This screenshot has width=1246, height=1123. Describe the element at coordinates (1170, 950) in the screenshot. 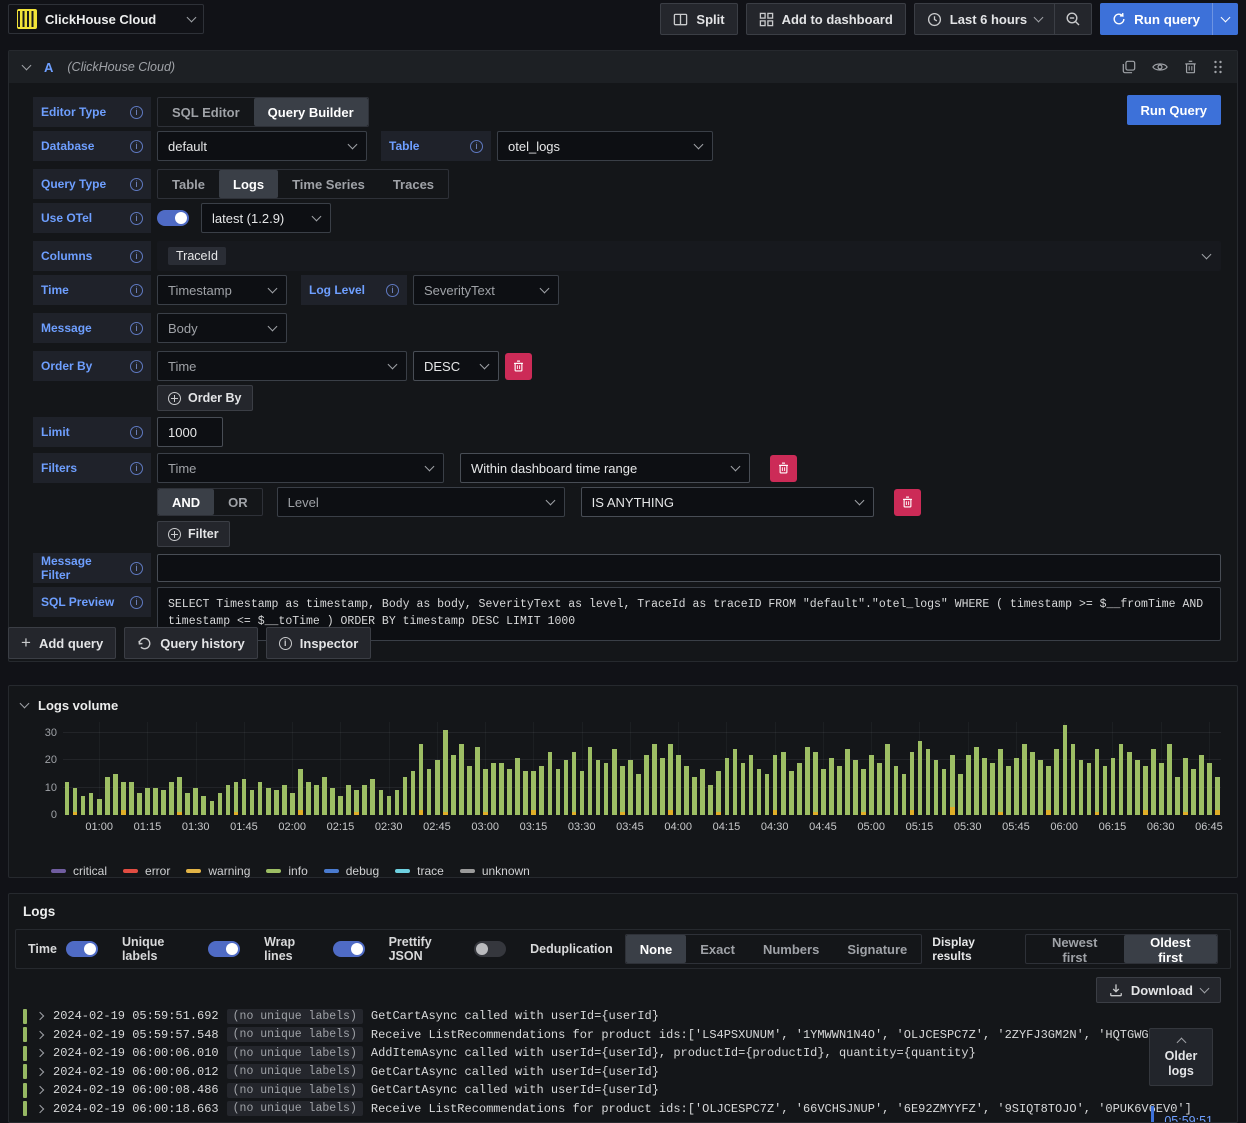

I see `option-oldest-first: Oldest first` at that location.